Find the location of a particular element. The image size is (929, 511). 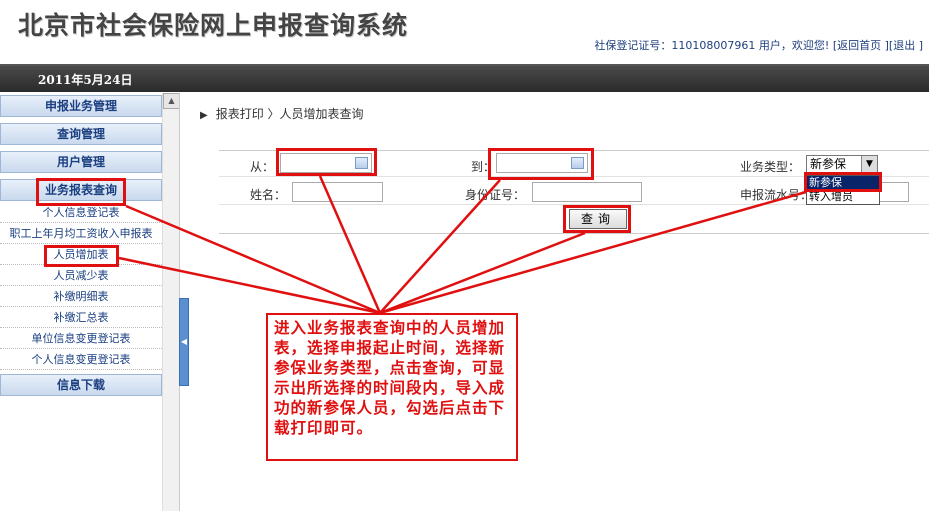

breadcrumb: ▶ 报表打印 〉人员增加表查询 is located at coordinates (282, 113).